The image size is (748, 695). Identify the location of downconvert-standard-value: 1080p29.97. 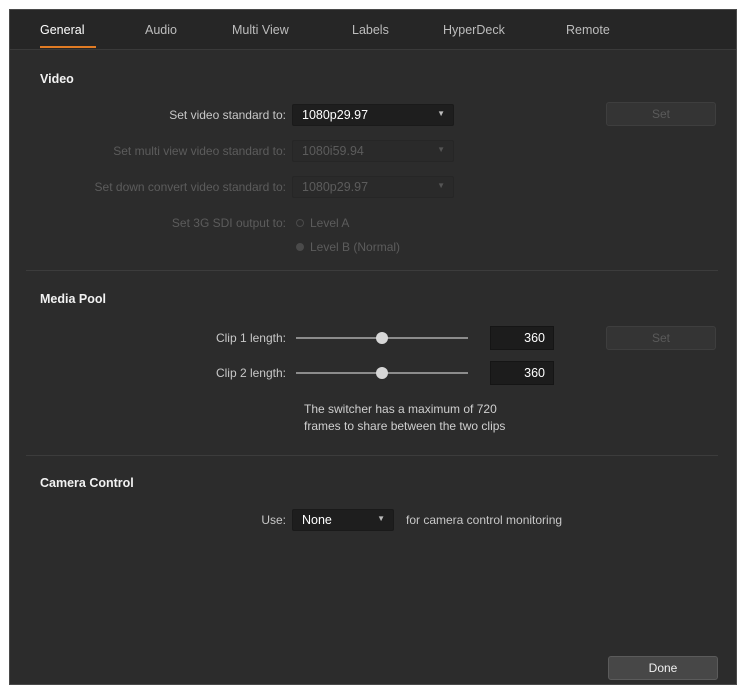
(335, 187).